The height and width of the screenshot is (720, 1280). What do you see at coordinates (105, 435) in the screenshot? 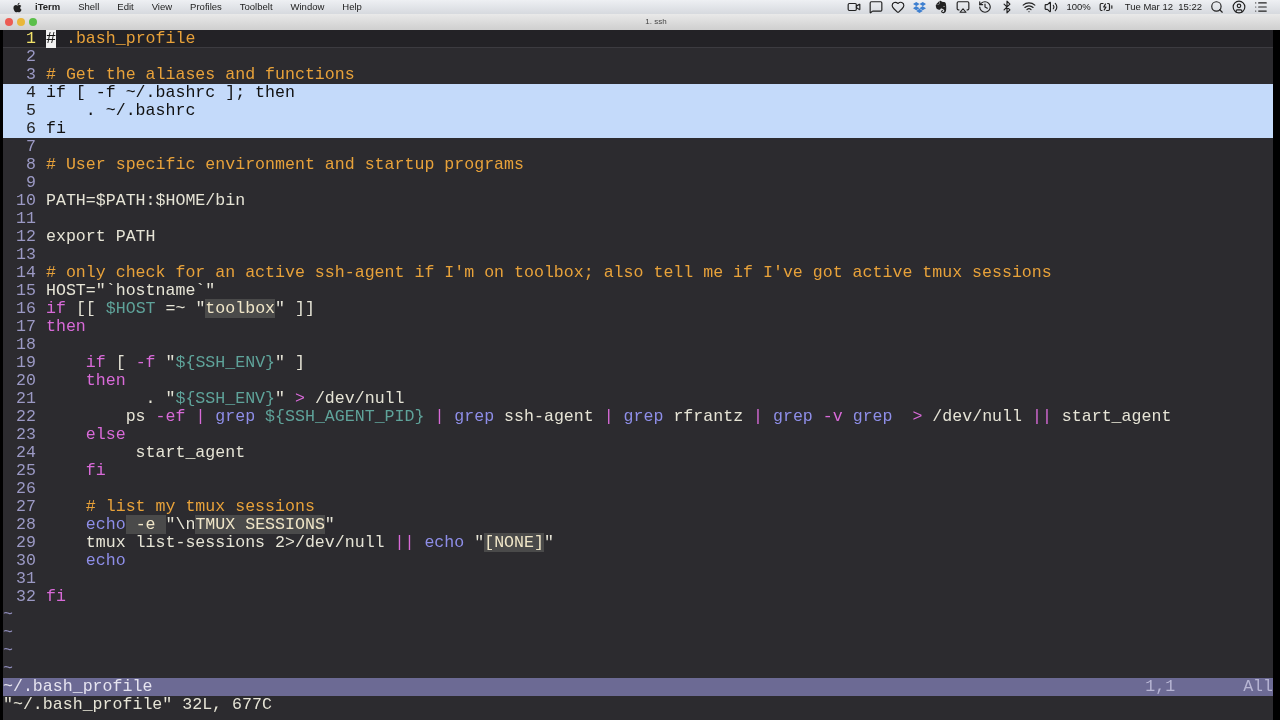
I see `code-line: else` at bounding box center [105, 435].